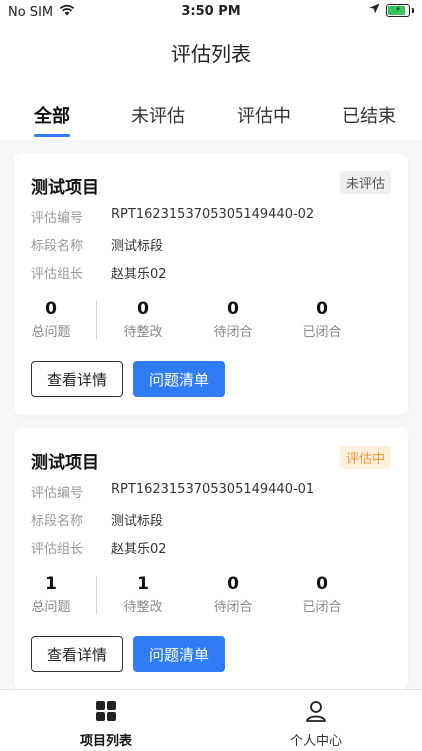  Describe the element at coordinates (316, 713) in the screenshot. I see `person-icon` at that location.